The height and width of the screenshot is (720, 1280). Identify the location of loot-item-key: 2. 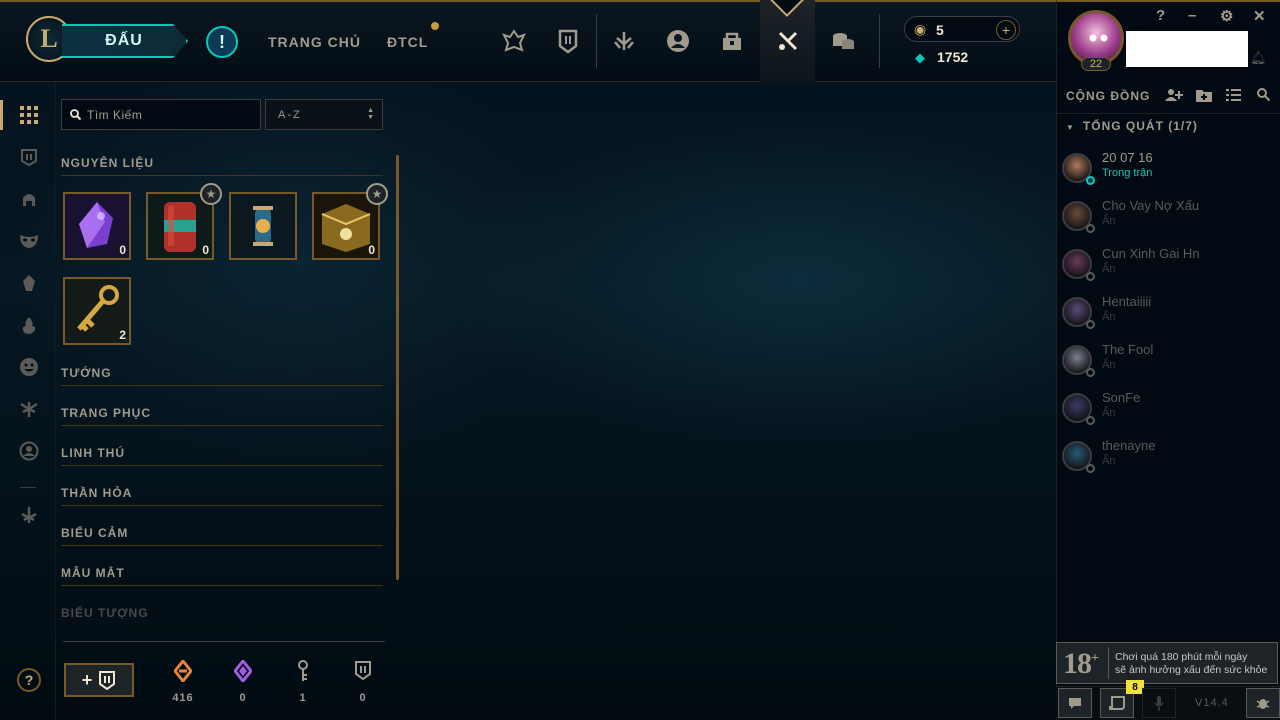
(97, 311).